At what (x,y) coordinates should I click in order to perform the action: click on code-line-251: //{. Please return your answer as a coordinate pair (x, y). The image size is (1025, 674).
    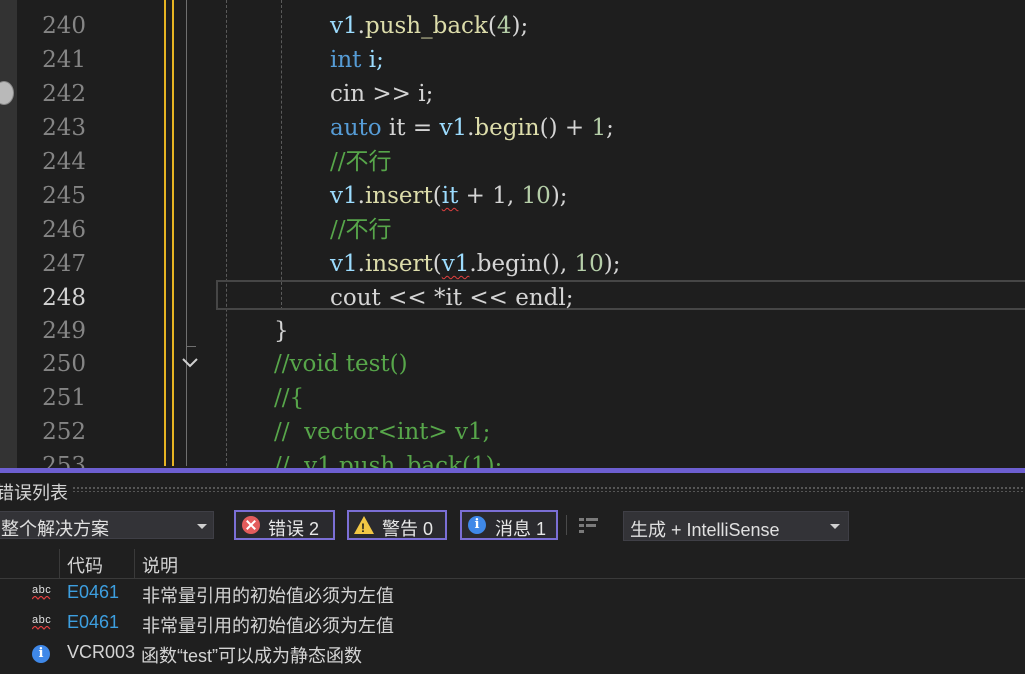
    Looking at the image, I should click on (289, 398).